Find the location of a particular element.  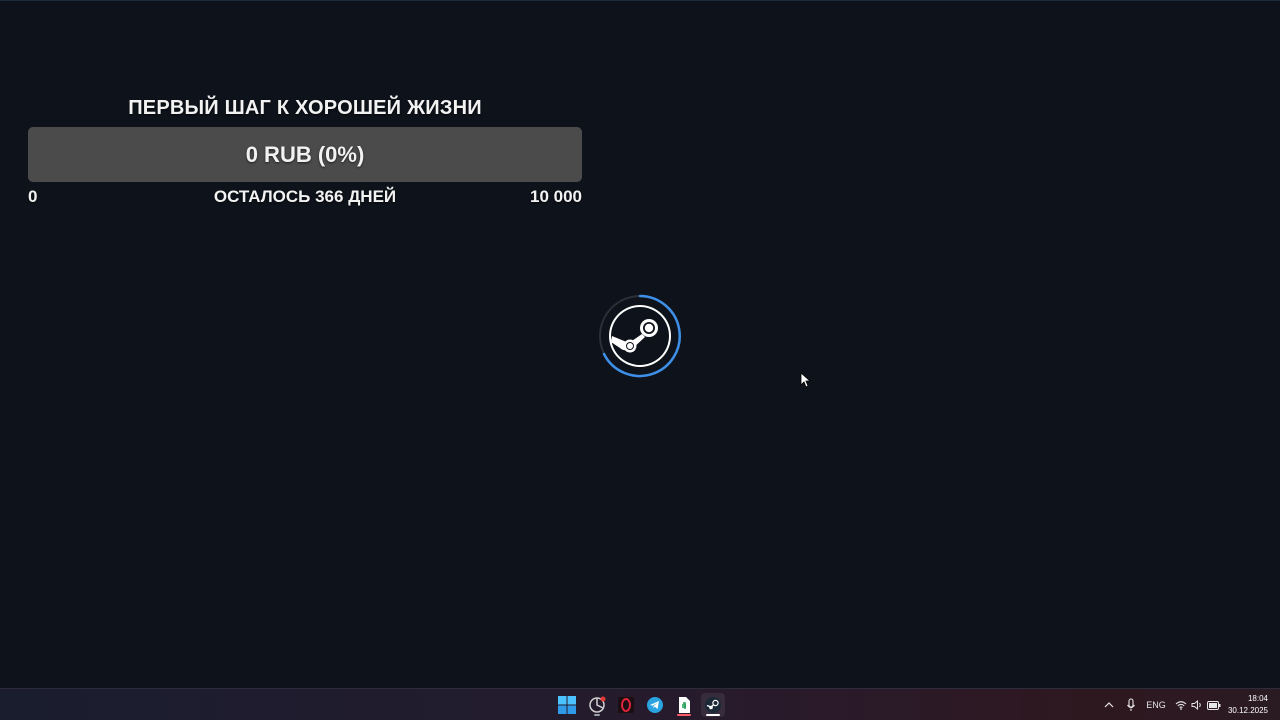

windows-logo-icon is located at coordinates (567, 705).